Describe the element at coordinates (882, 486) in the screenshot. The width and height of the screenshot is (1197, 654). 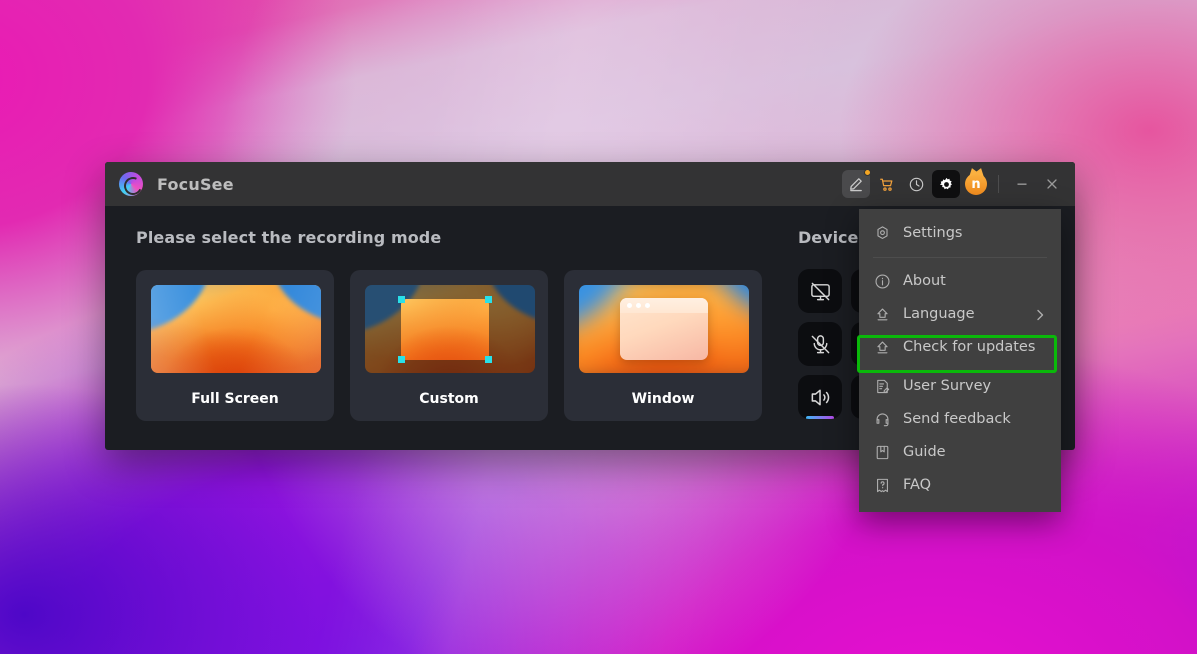
I see `faq-question-icon` at that location.